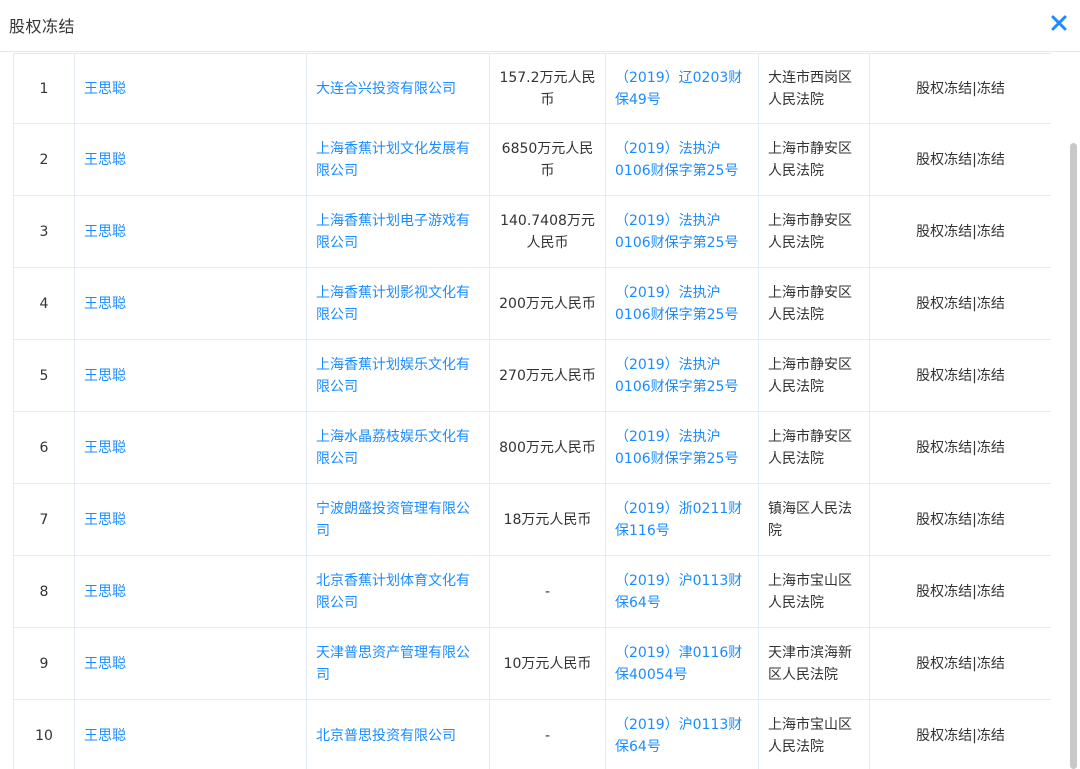  I want to click on row-index: 7, so click(44, 519).